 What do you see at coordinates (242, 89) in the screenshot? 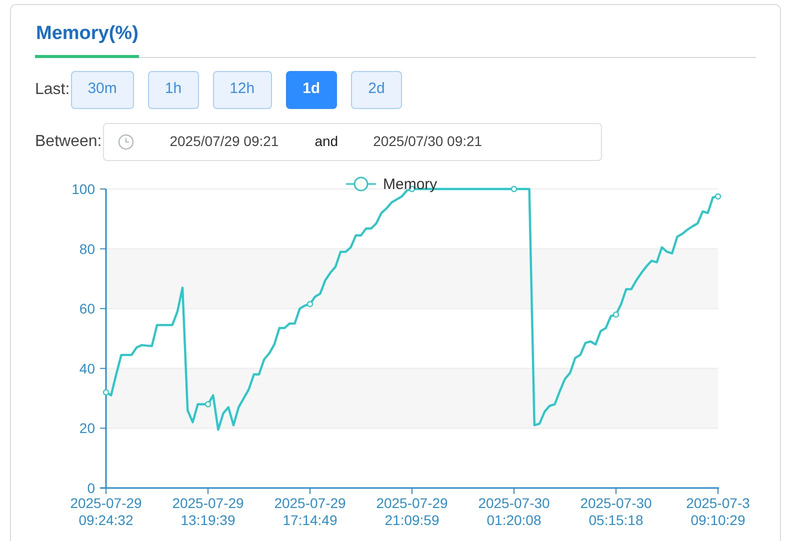
I see `range-button: 12h` at bounding box center [242, 89].